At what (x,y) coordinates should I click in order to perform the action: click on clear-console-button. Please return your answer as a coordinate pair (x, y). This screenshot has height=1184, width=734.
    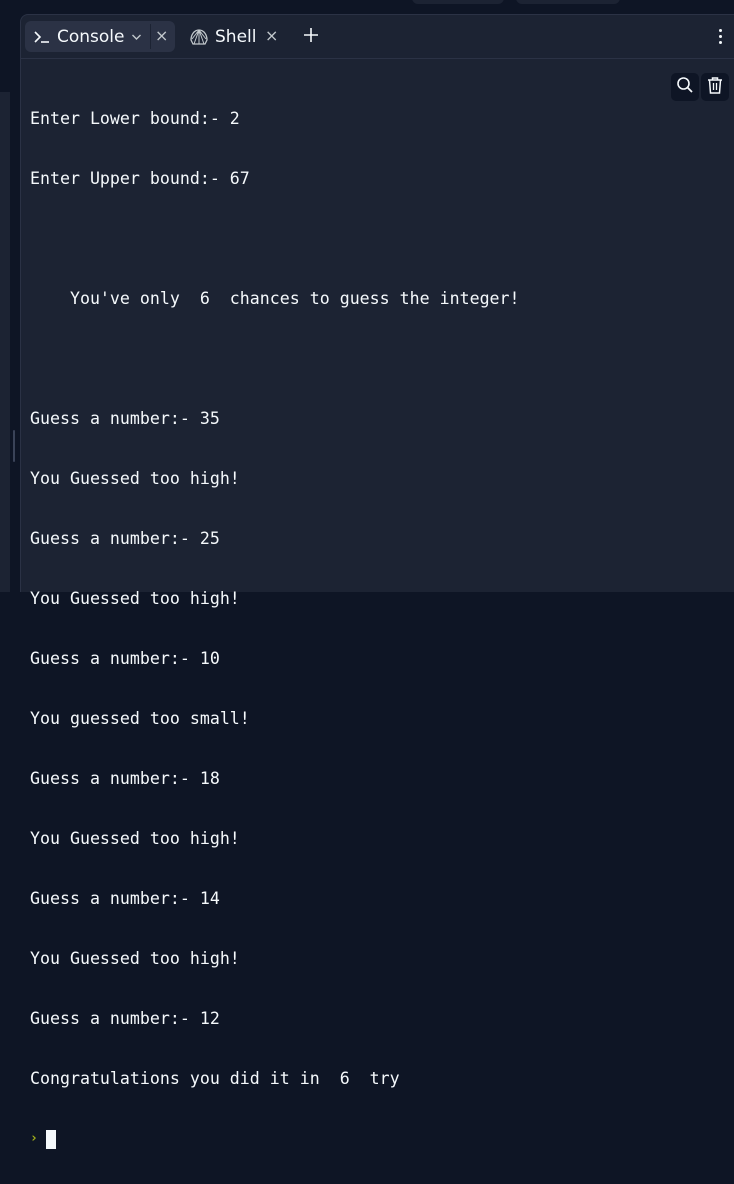
    Looking at the image, I should click on (715, 87).